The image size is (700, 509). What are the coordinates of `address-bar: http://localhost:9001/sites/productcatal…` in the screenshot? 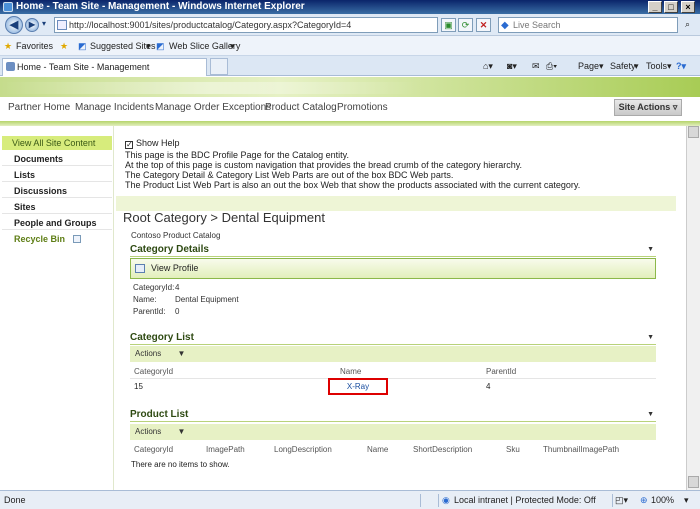 It's located at (246, 25).